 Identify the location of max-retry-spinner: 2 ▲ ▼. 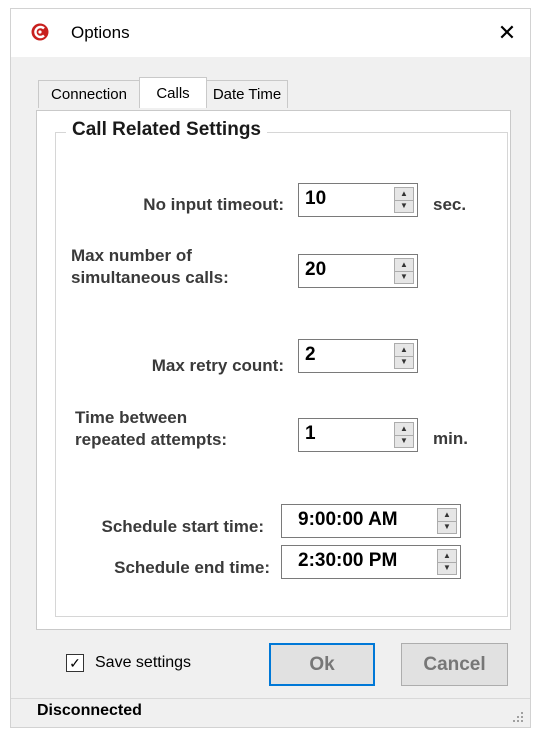
(358, 356).